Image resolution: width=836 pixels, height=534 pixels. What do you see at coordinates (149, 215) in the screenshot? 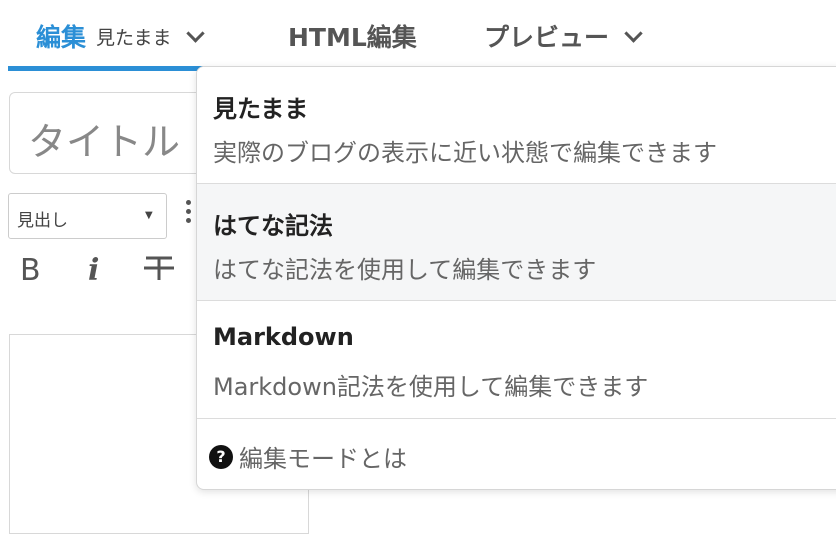
I see `select-arrow-icon: ▼` at bounding box center [149, 215].